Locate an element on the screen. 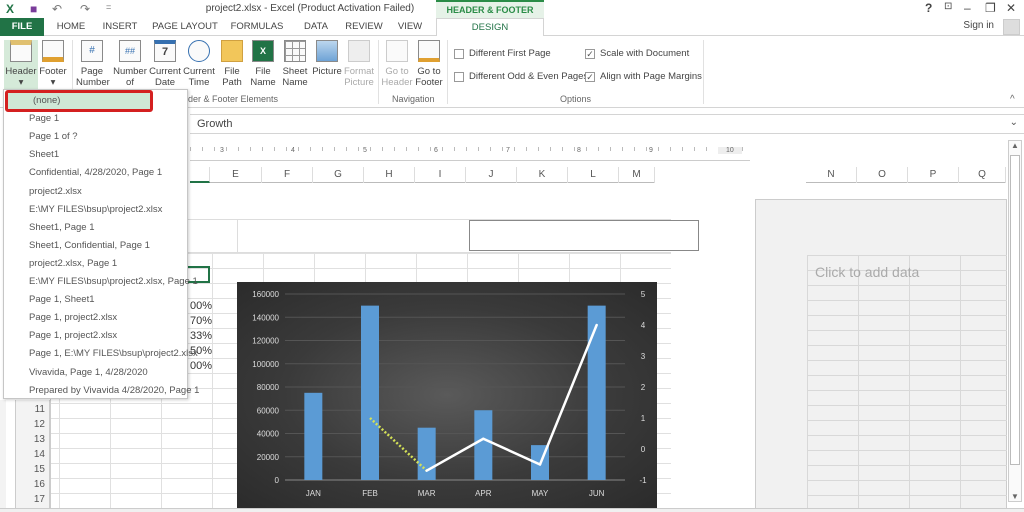 Image resolution: width=1024 pixels, height=512 pixels. collapse-ribbon-icon: ^ is located at coordinates (1012, 99).